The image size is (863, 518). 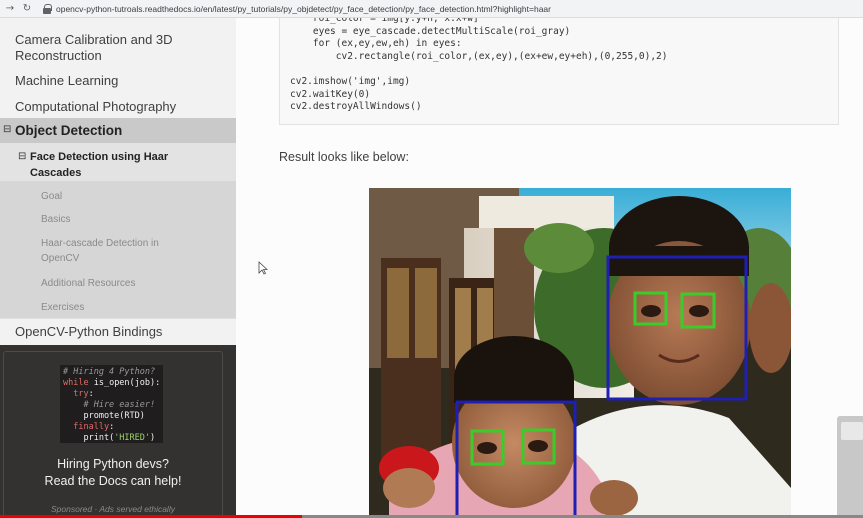 I want to click on ad-code-token: # Hire easier!, so click(x=109, y=405).